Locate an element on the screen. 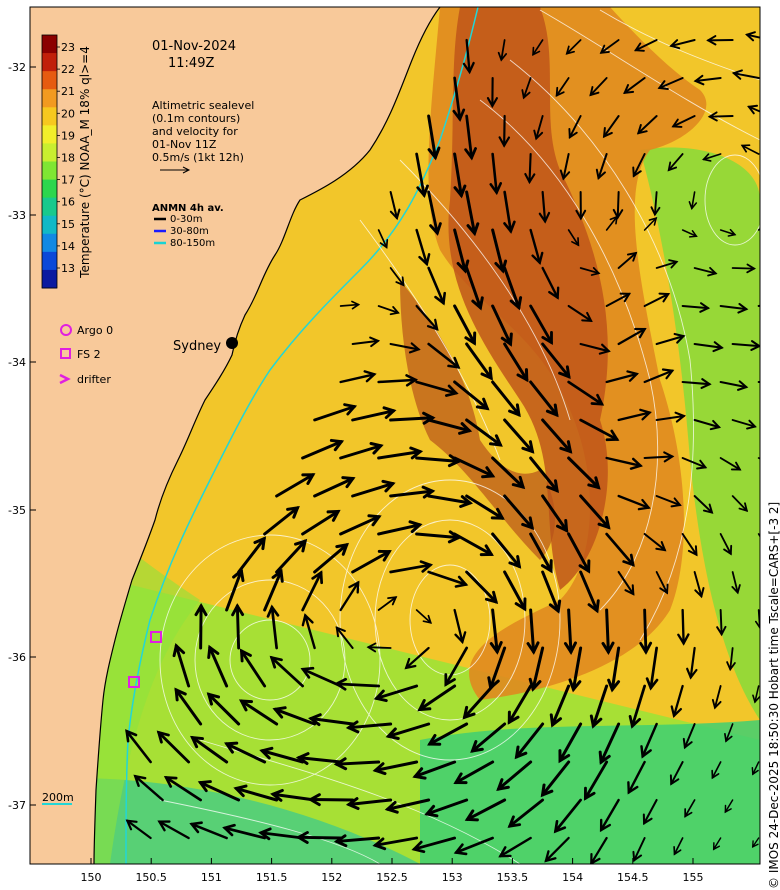  longitude-tick-label: 150 is located at coordinates (91, 877).